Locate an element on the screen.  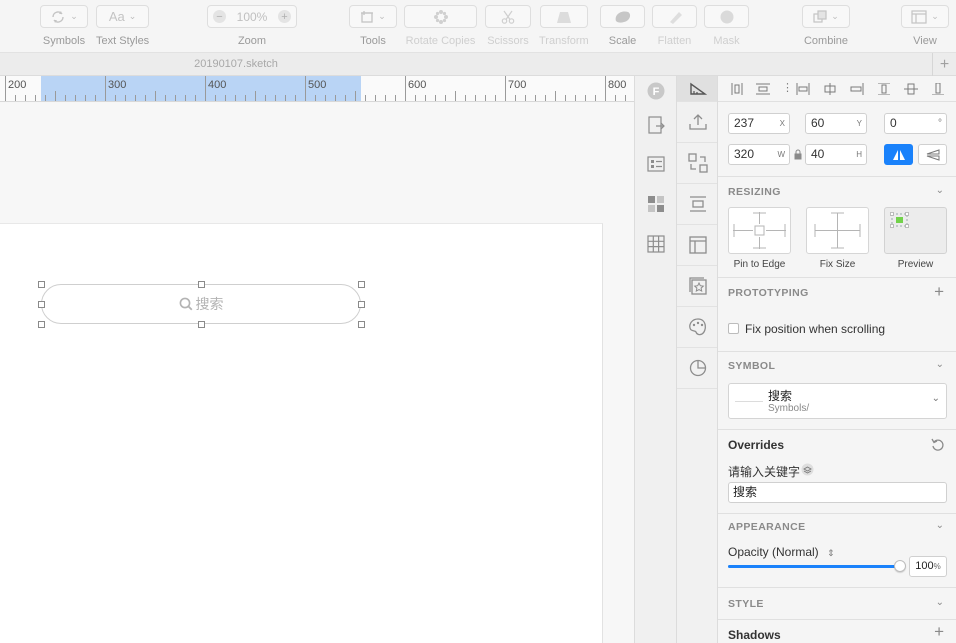
tab-favorites is located at coordinates (697, 286).